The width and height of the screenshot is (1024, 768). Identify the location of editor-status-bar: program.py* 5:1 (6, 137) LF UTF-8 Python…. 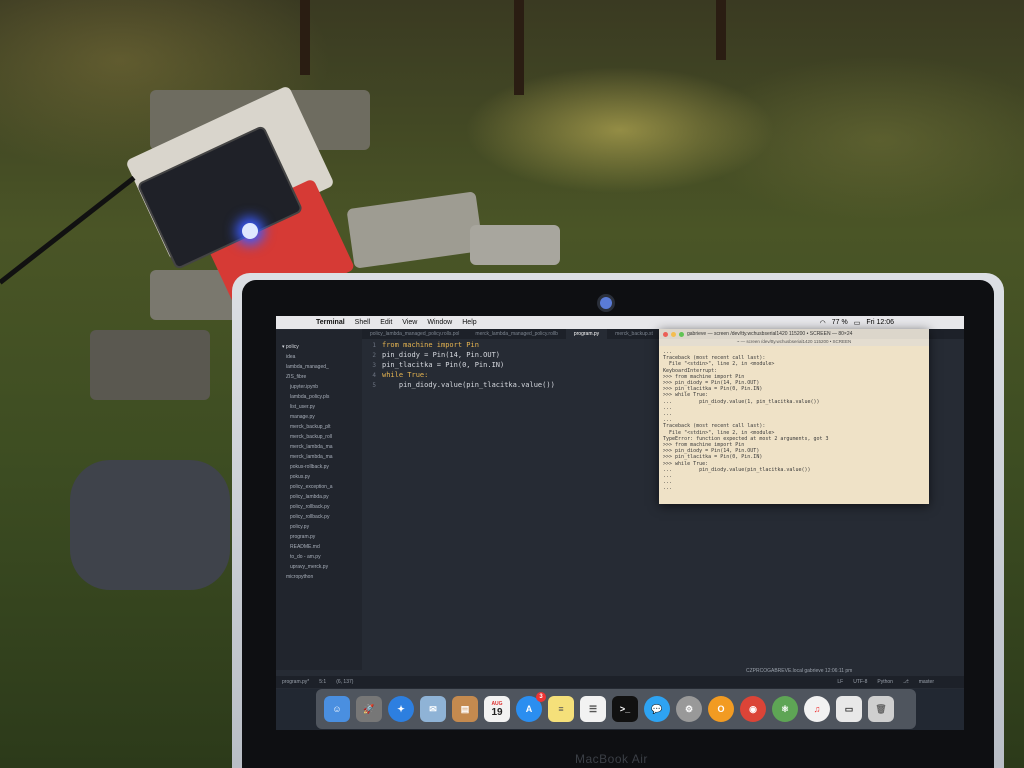
(620, 682).